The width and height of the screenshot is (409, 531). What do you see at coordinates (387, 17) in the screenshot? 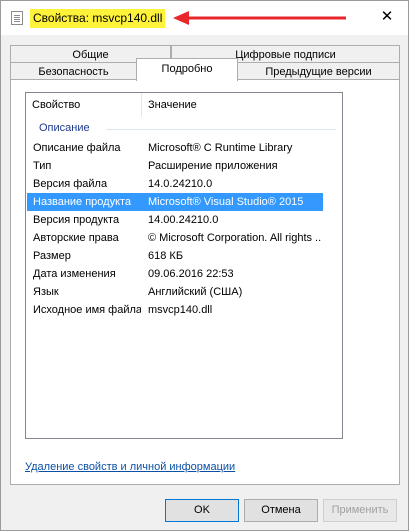
I see `close-button: ✕` at bounding box center [387, 17].